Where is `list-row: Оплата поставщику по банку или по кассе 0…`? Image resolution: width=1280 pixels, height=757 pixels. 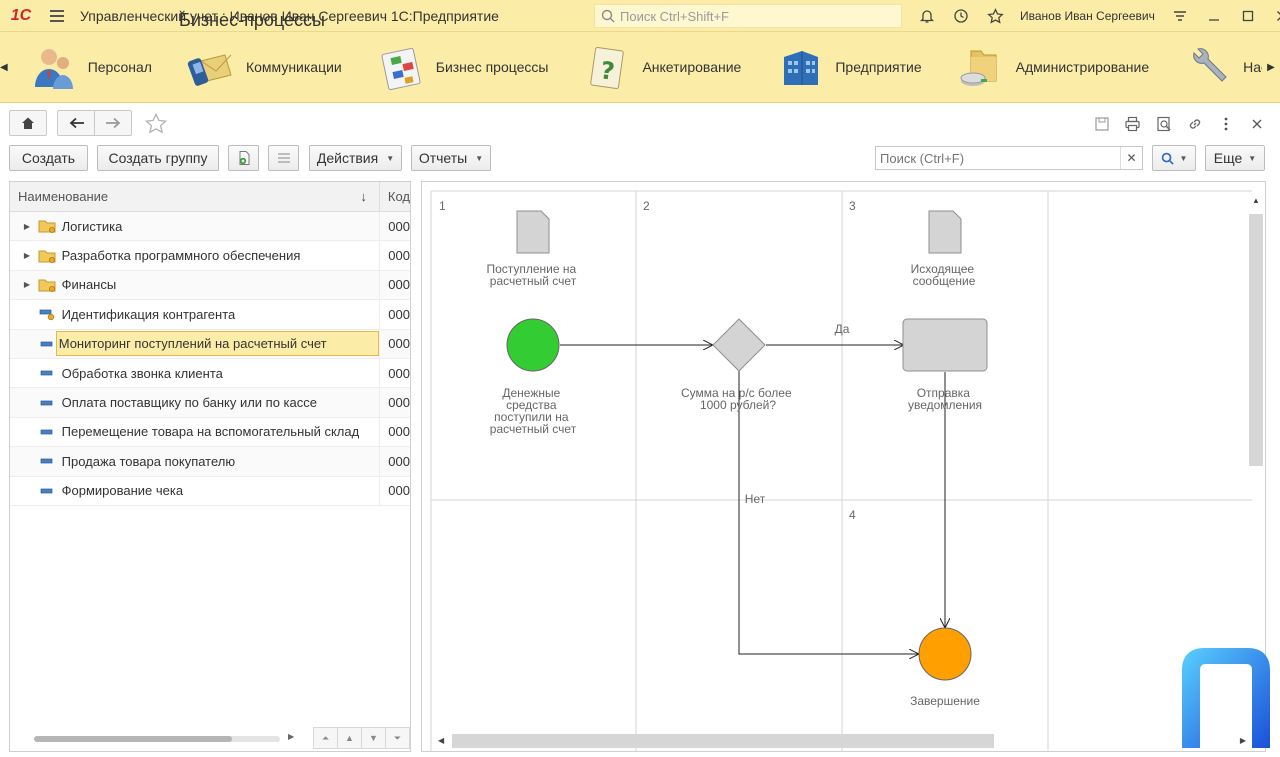
list-row: Оплата поставщику по банку или по кассе 0… is located at coordinates (210, 403).